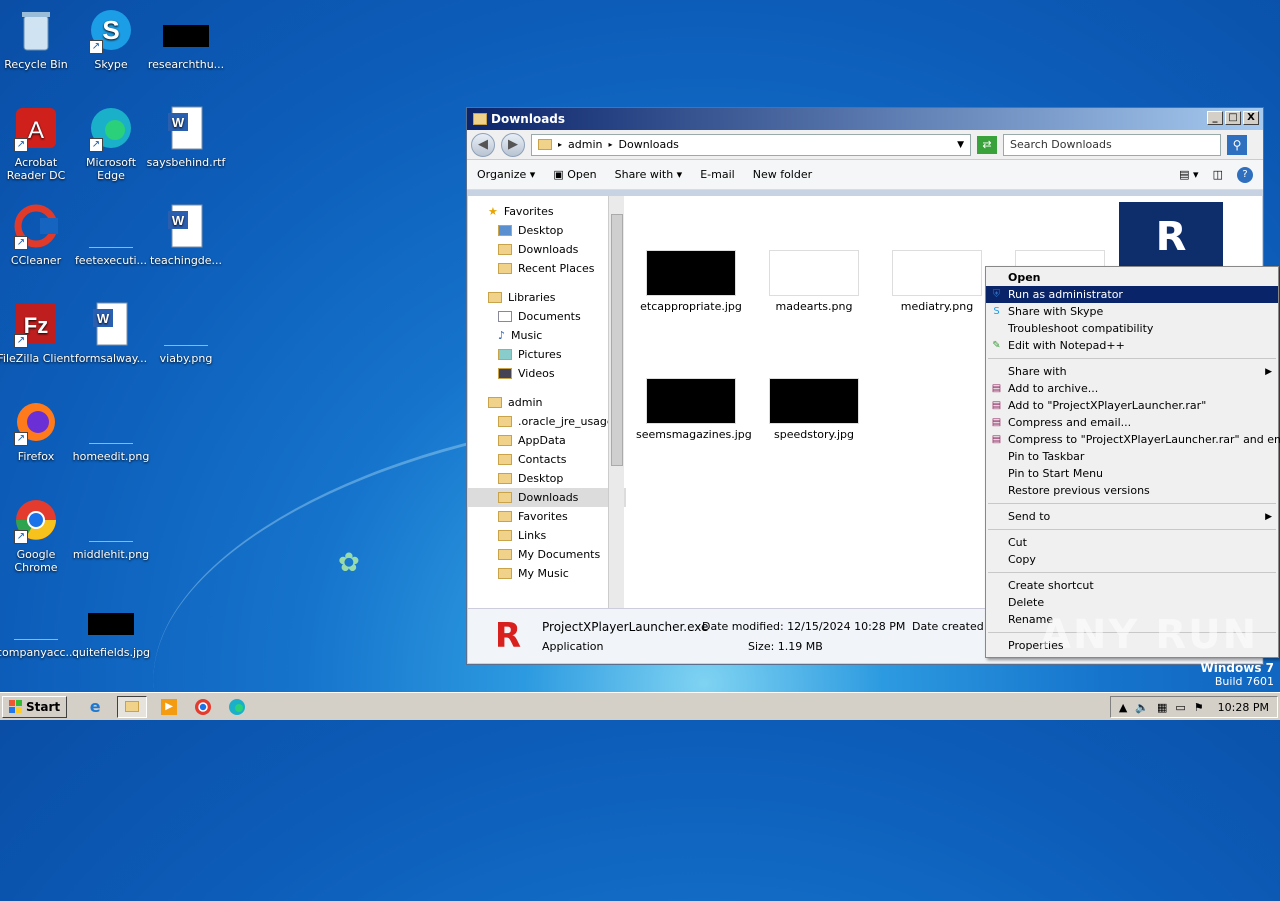 This screenshot has width=1280, height=901. I want to click on menu-item-troubleshoot-compatibility: Troubleshoot compatibility, so click(1132, 328).